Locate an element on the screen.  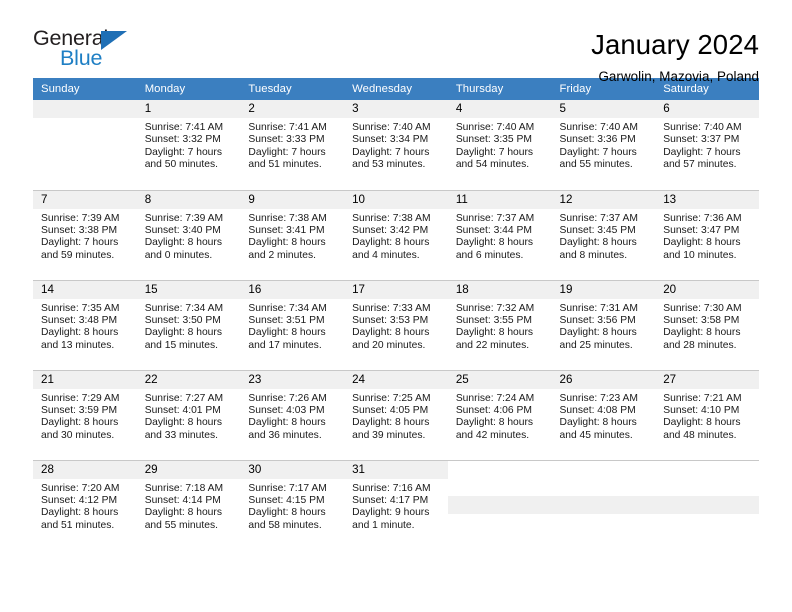
sunset-text: Sunset: 3:32 PM is located at coordinates (182, 140).